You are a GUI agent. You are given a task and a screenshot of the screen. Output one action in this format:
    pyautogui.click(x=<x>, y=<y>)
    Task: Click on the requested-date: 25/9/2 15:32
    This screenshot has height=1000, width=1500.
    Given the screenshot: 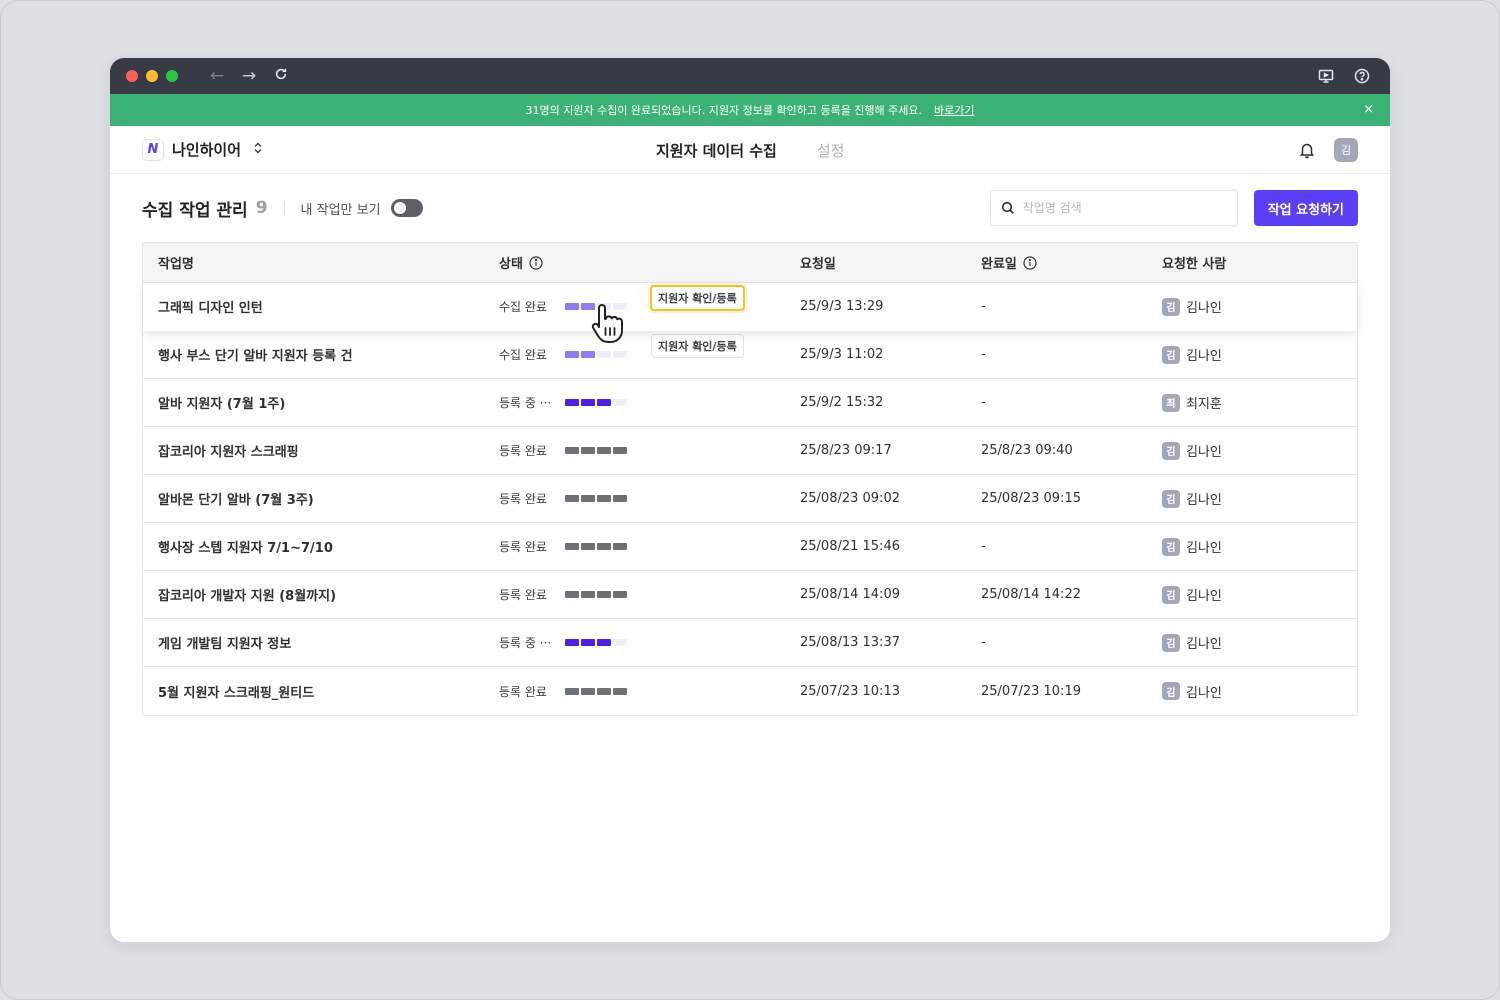 What is the action you would take?
    pyautogui.click(x=842, y=402)
    